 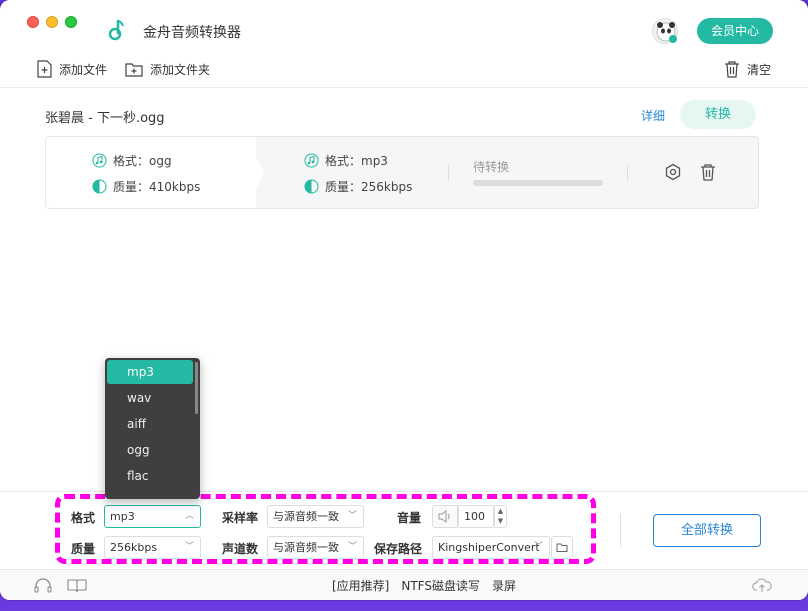 What do you see at coordinates (122, 516) in the screenshot?
I see `format-value: mp3` at bounding box center [122, 516].